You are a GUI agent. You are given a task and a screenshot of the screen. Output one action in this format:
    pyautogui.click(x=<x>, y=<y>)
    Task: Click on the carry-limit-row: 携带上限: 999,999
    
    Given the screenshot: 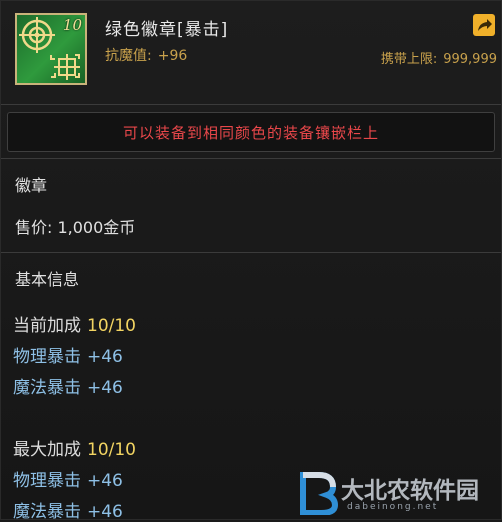 What is the action you would take?
    pyautogui.click(x=439, y=57)
    